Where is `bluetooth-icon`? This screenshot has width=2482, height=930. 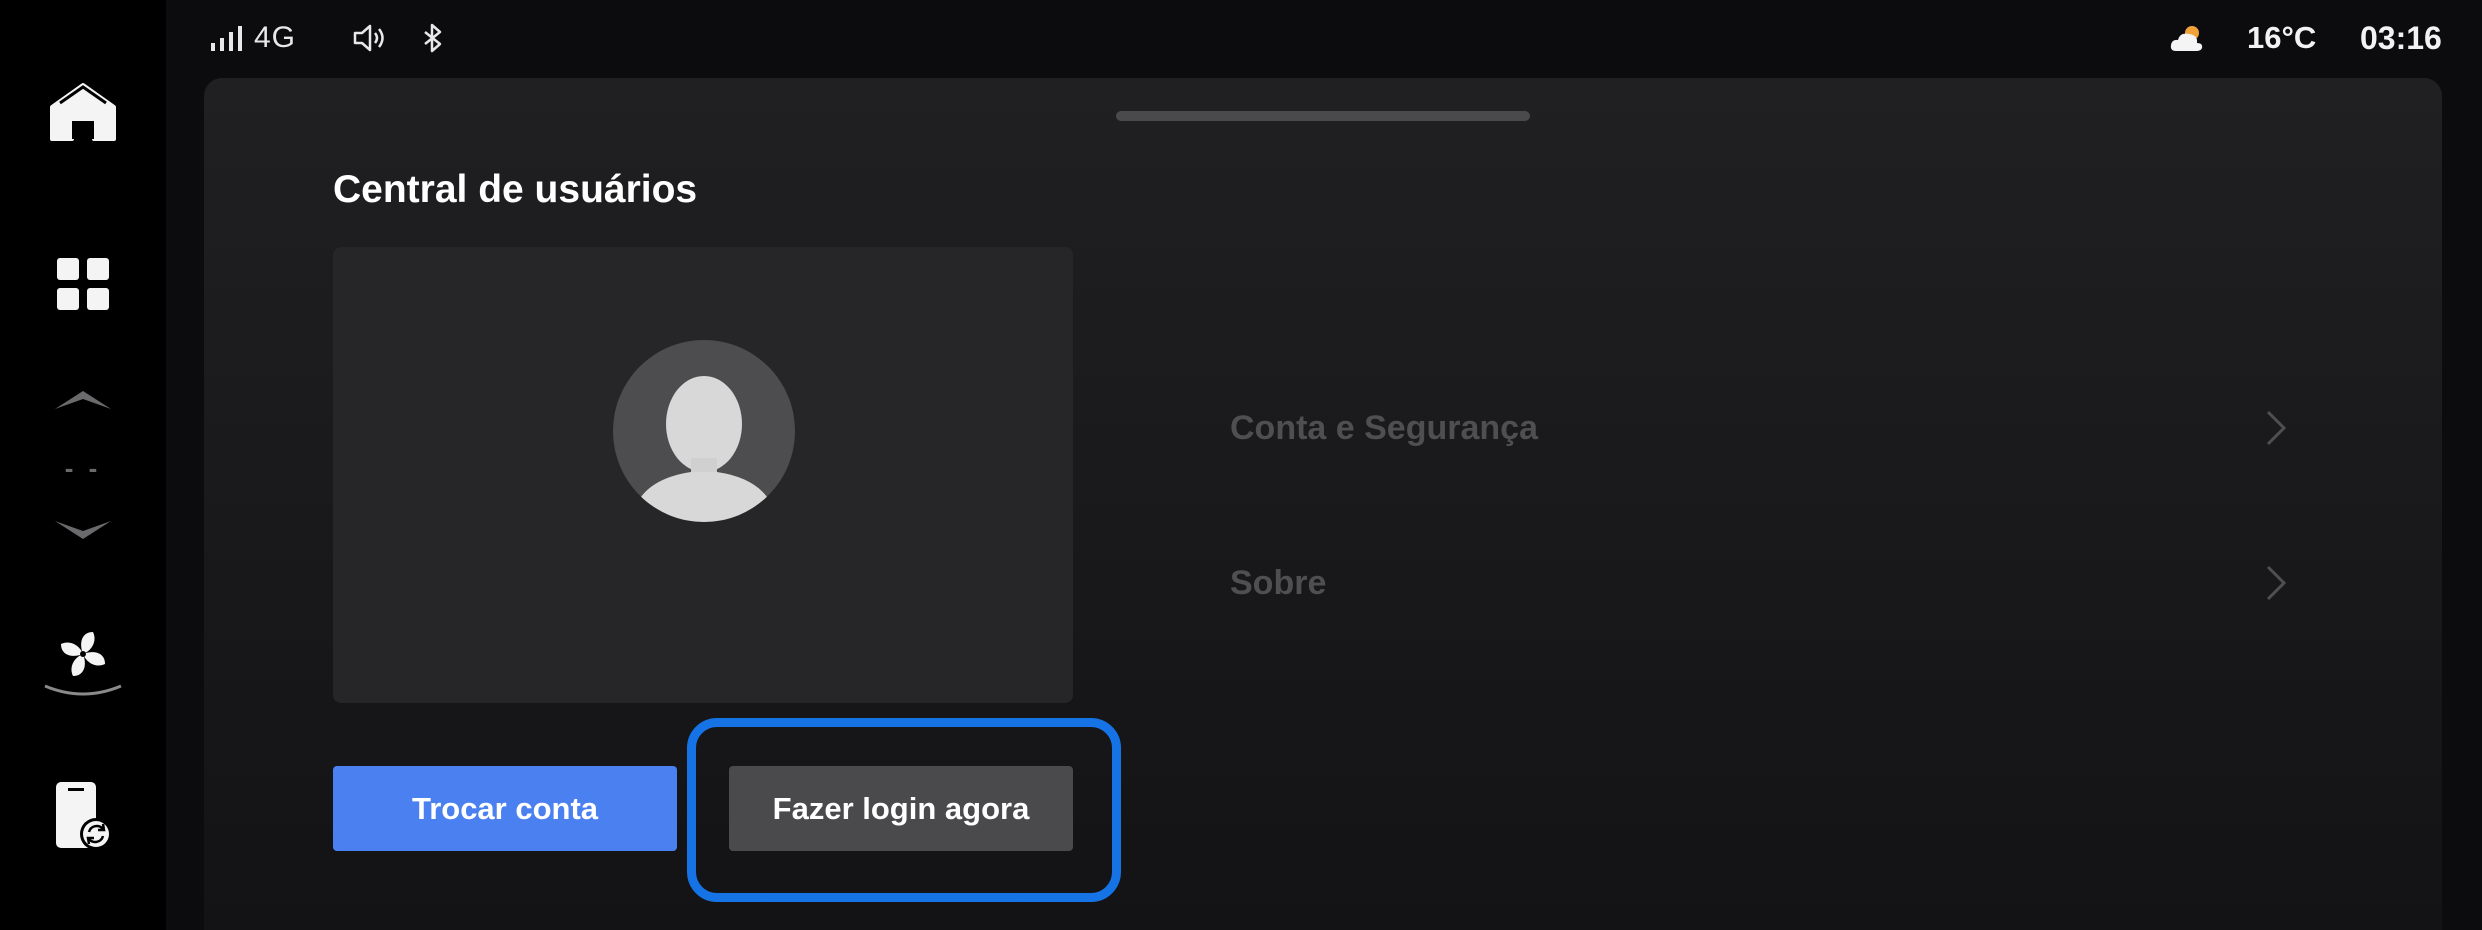
bluetooth-icon is located at coordinates (433, 38).